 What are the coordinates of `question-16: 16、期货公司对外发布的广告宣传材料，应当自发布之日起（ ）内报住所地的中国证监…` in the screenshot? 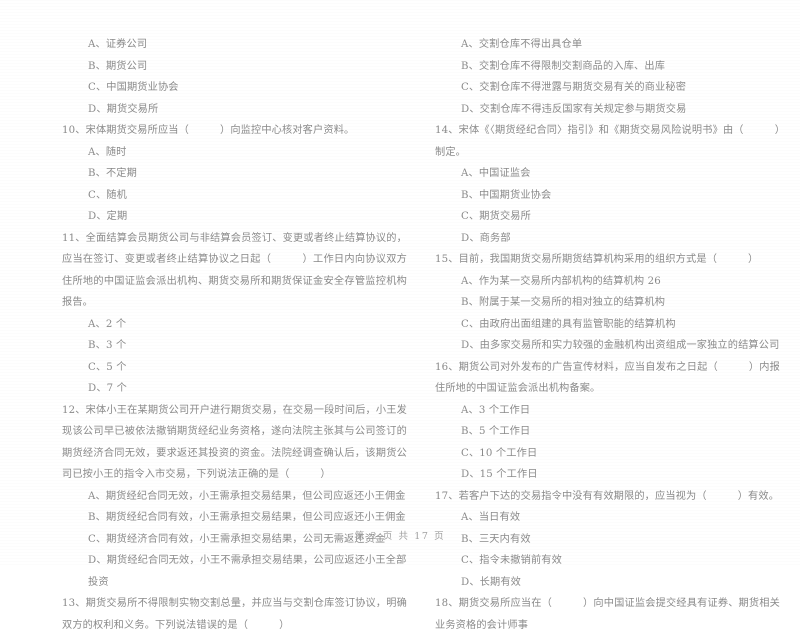 It's located at (607, 421).